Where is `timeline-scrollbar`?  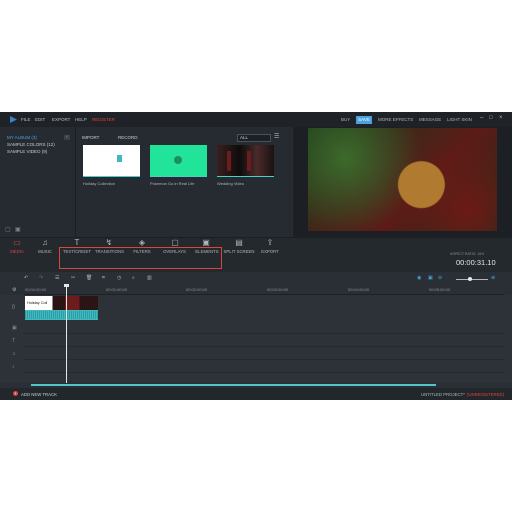
timeline-scrollbar is located at coordinates (233, 385).